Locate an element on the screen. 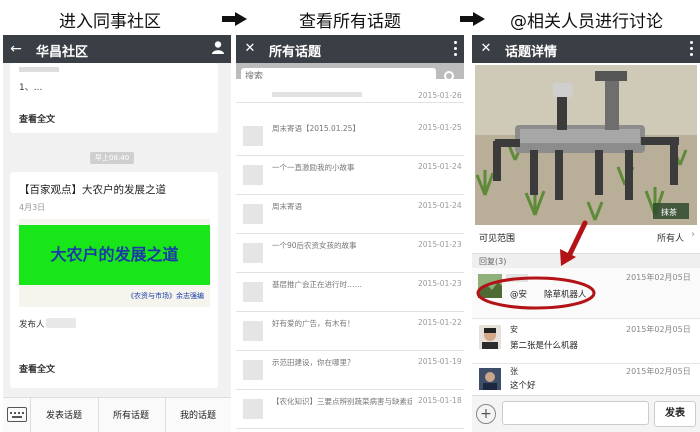 Image resolution: width=700 pixels, height=432 pixels. step1-caption: 进入同事社区 is located at coordinates (110, 22).